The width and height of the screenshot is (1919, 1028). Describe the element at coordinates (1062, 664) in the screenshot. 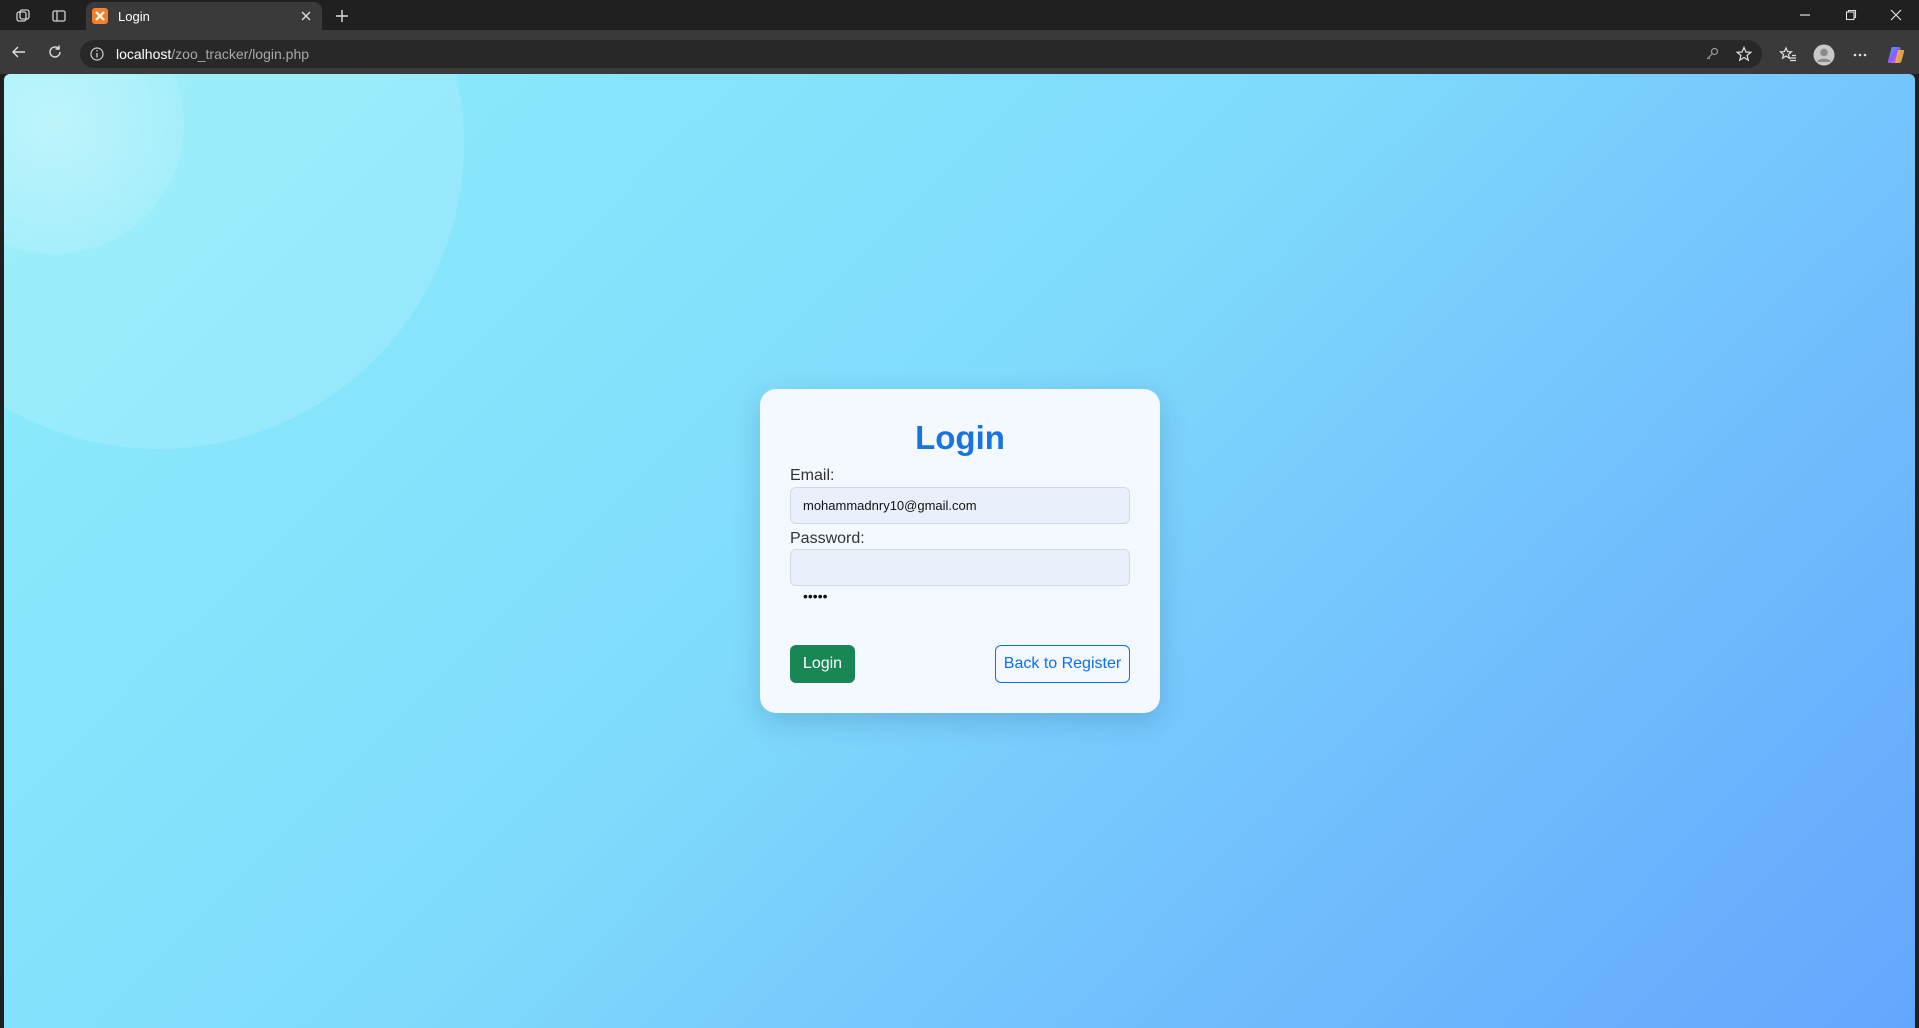

I see `back-to-register-button: Back to Register` at that location.